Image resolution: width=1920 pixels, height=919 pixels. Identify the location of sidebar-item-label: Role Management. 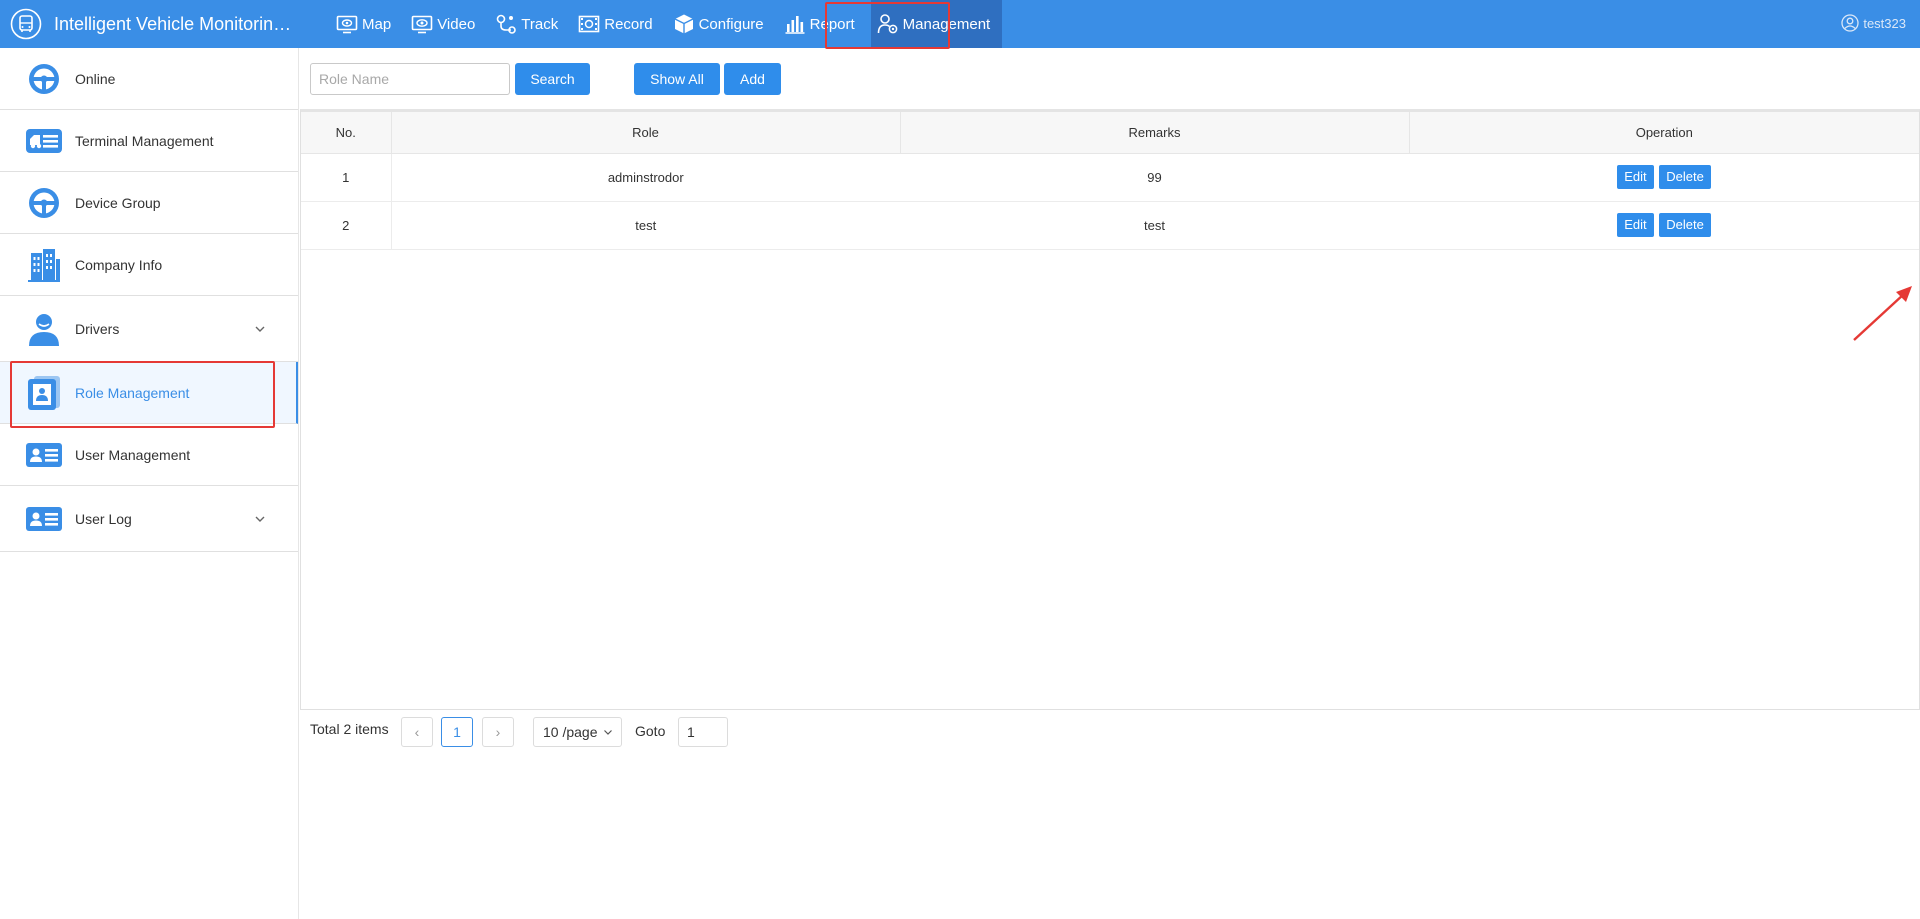
(132, 392).